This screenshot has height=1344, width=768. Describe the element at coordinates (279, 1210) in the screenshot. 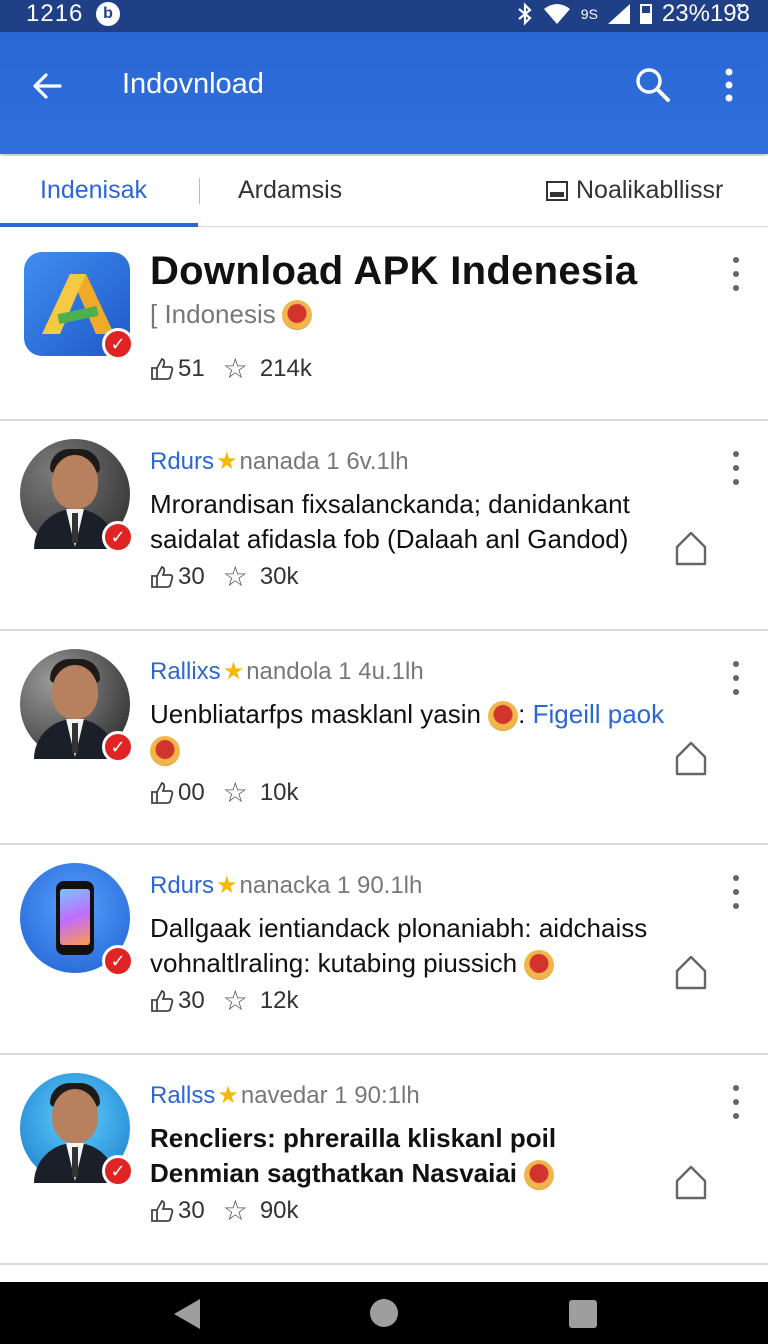

I see `rating-count: 90k` at that location.